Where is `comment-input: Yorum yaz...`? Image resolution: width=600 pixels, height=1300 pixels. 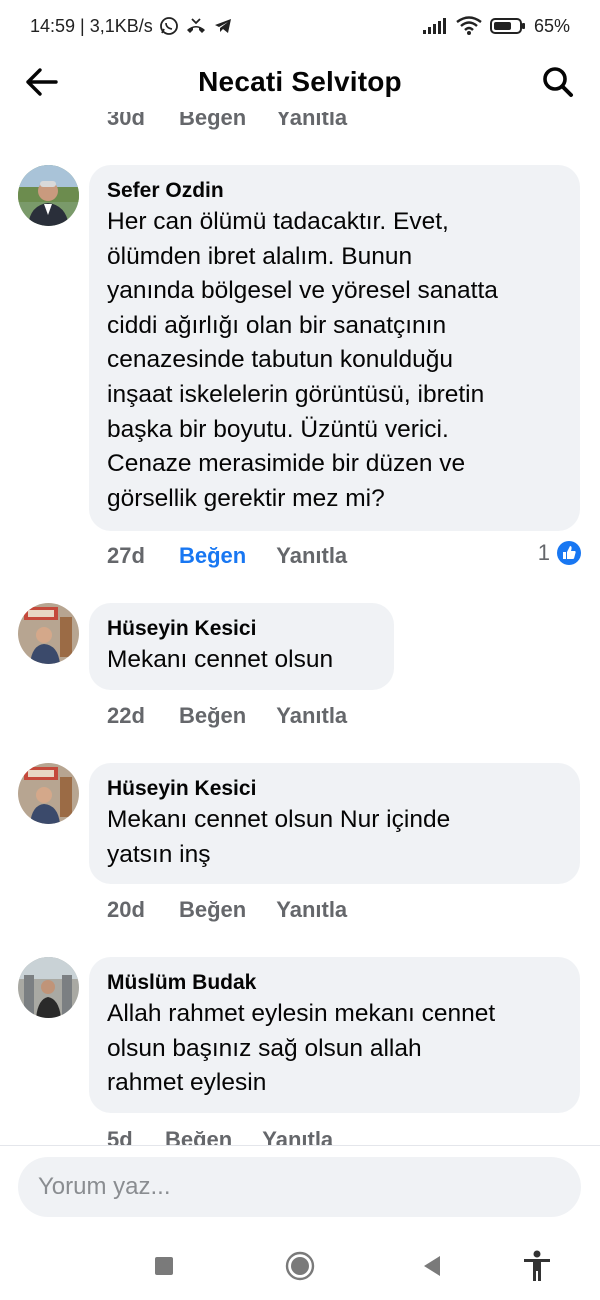
comment-input: Yorum yaz... is located at coordinates (299, 1187).